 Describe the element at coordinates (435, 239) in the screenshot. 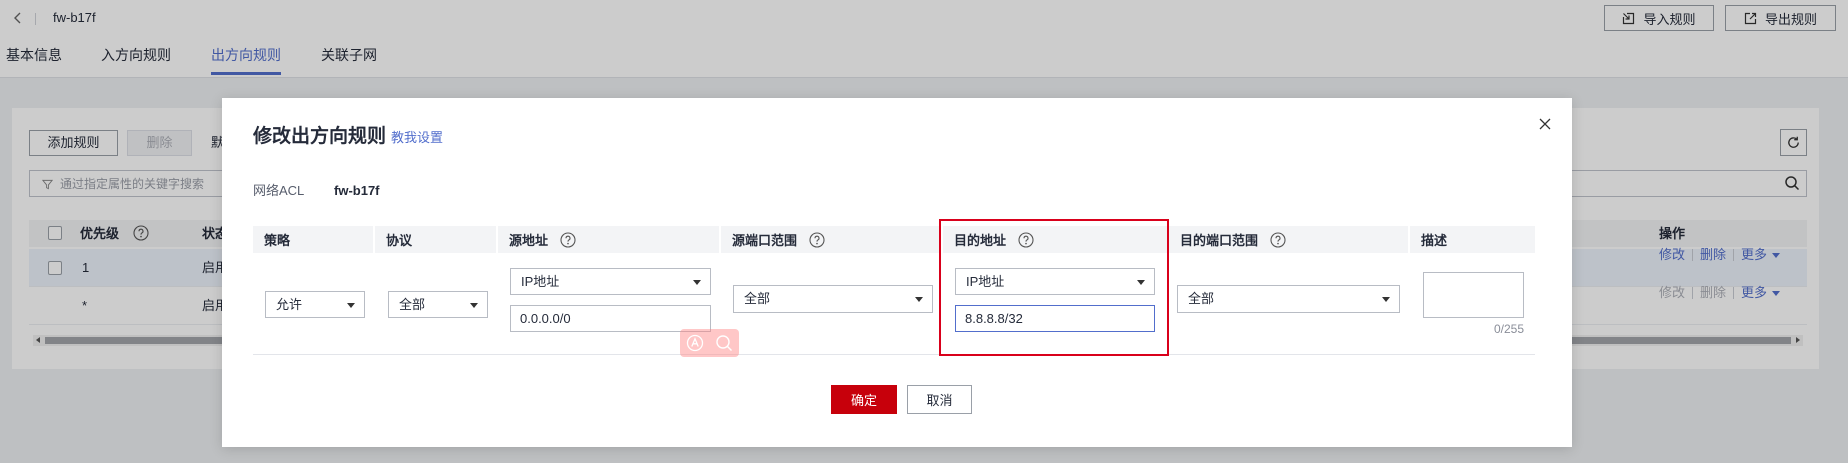

I see `protocol-header: 协议` at that location.